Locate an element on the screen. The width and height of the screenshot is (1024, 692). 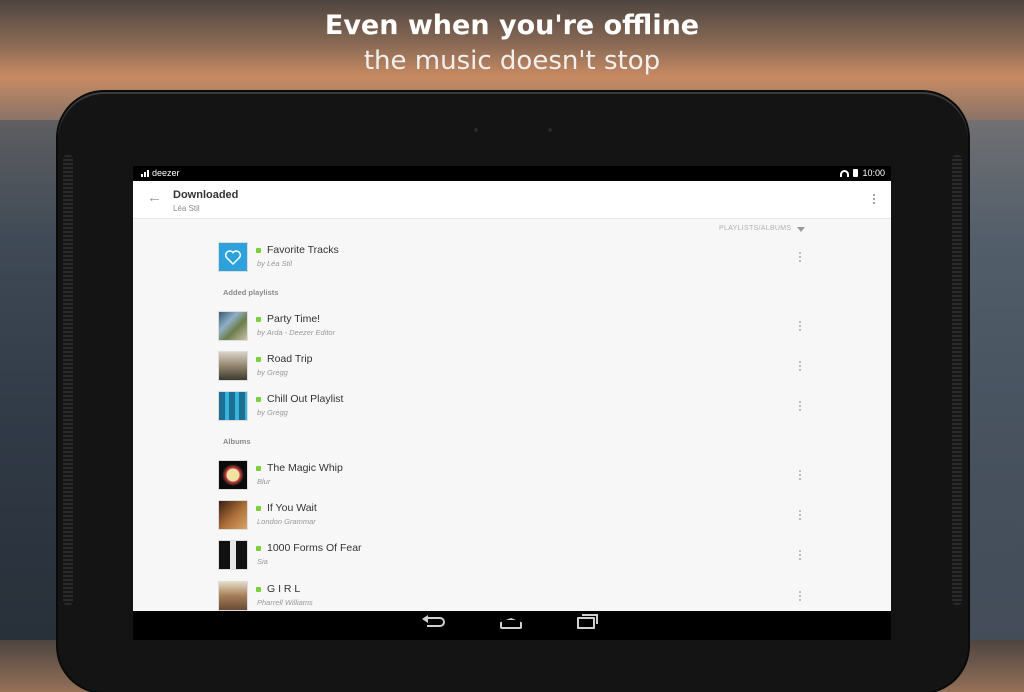
section-header-playlists: Added playlists is located at coordinates (251, 292).